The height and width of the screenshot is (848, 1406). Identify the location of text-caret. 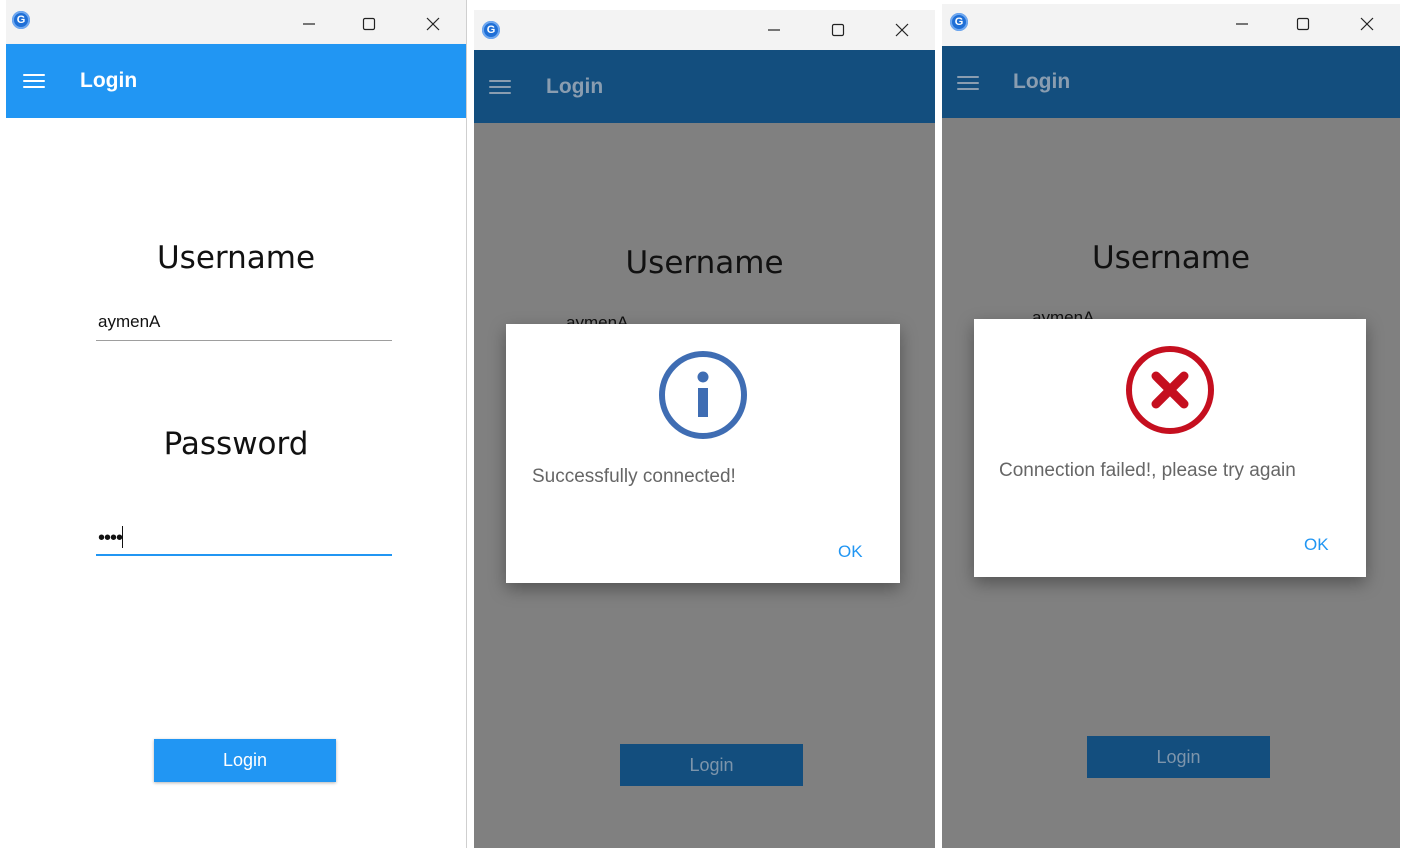
(123, 537).